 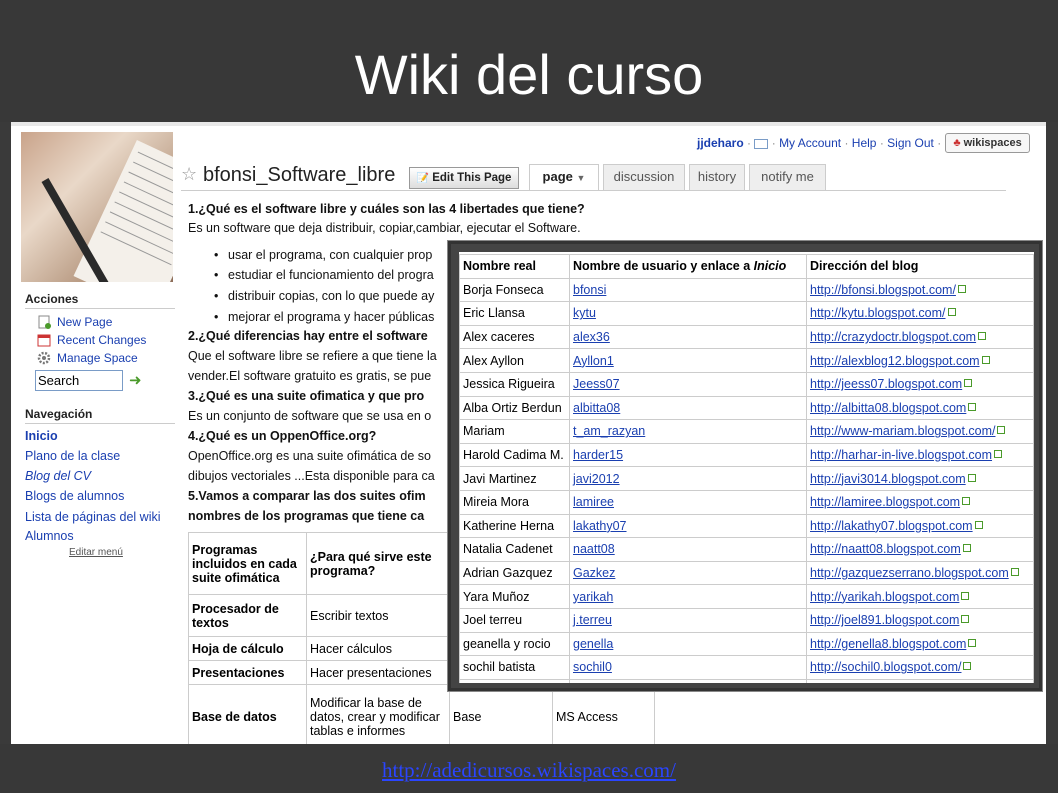 What do you see at coordinates (100, 308) in the screenshot?
I see `divider` at bounding box center [100, 308].